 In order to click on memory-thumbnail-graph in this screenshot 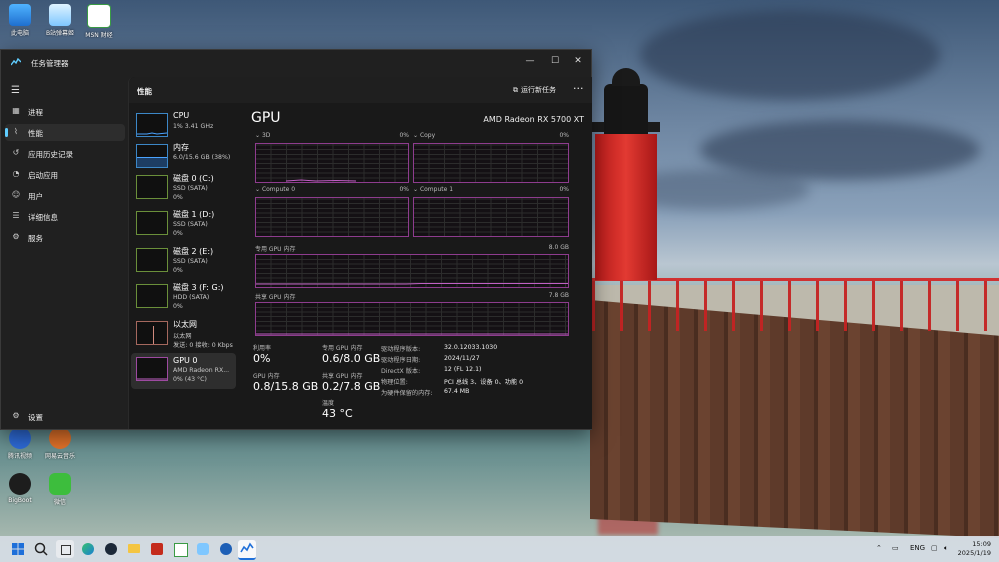, I will do `click(152, 156)`.